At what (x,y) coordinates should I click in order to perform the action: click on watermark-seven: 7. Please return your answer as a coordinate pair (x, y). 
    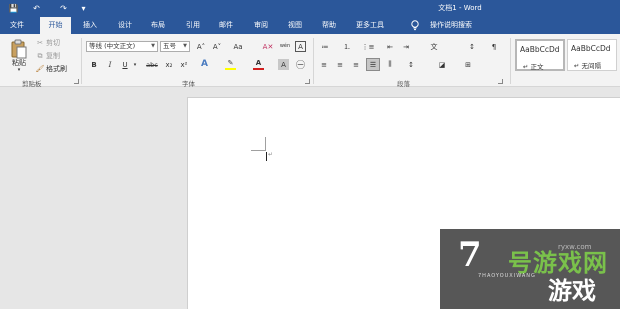
    Looking at the image, I should click on (470, 255).